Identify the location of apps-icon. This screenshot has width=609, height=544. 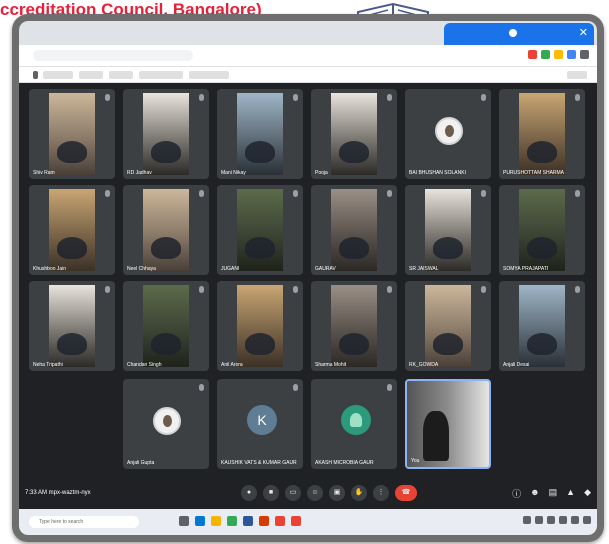
(35, 75).